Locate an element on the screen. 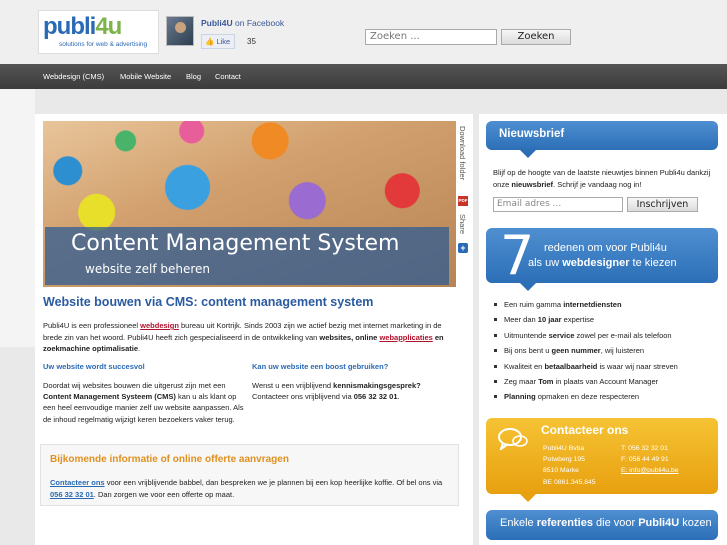 This screenshot has height=545, width=727. reason-pre: Uitmuntende is located at coordinates (526, 335).